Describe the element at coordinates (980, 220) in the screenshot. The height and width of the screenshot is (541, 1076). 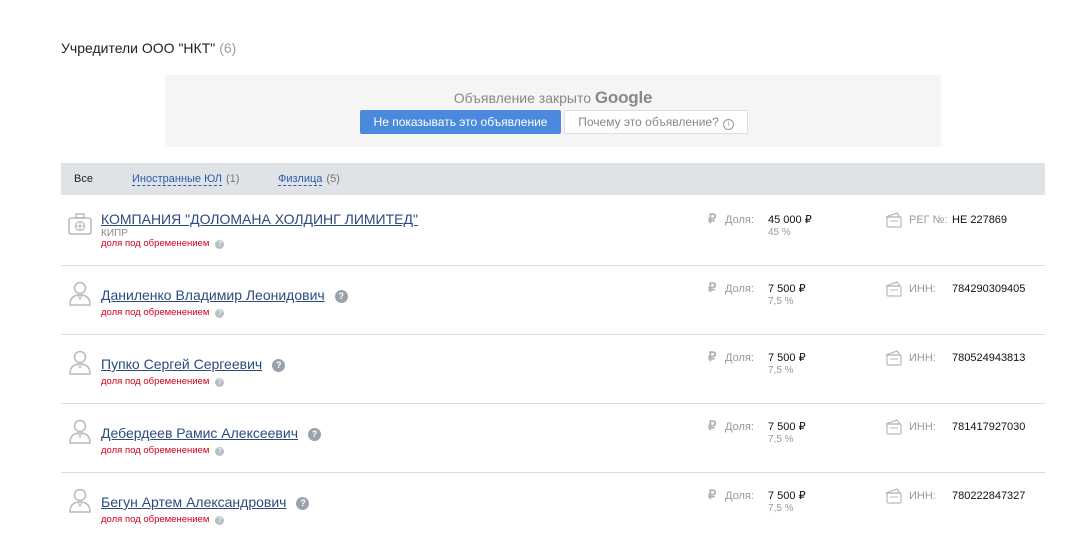
I see `registration-number: HE 227869` at that location.